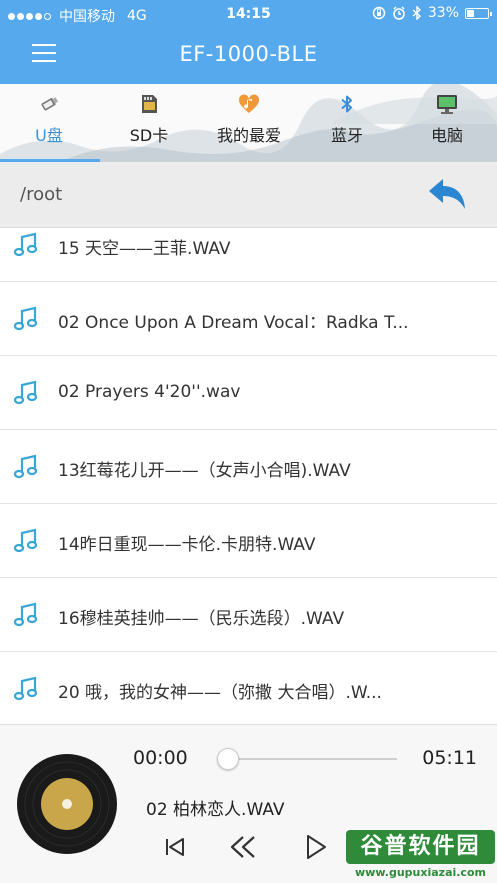 The width and height of the screenshot is (497, 883). Describe the element at coordinates (399, 13) in the screenshot. I see `alarm-icon` at that location.